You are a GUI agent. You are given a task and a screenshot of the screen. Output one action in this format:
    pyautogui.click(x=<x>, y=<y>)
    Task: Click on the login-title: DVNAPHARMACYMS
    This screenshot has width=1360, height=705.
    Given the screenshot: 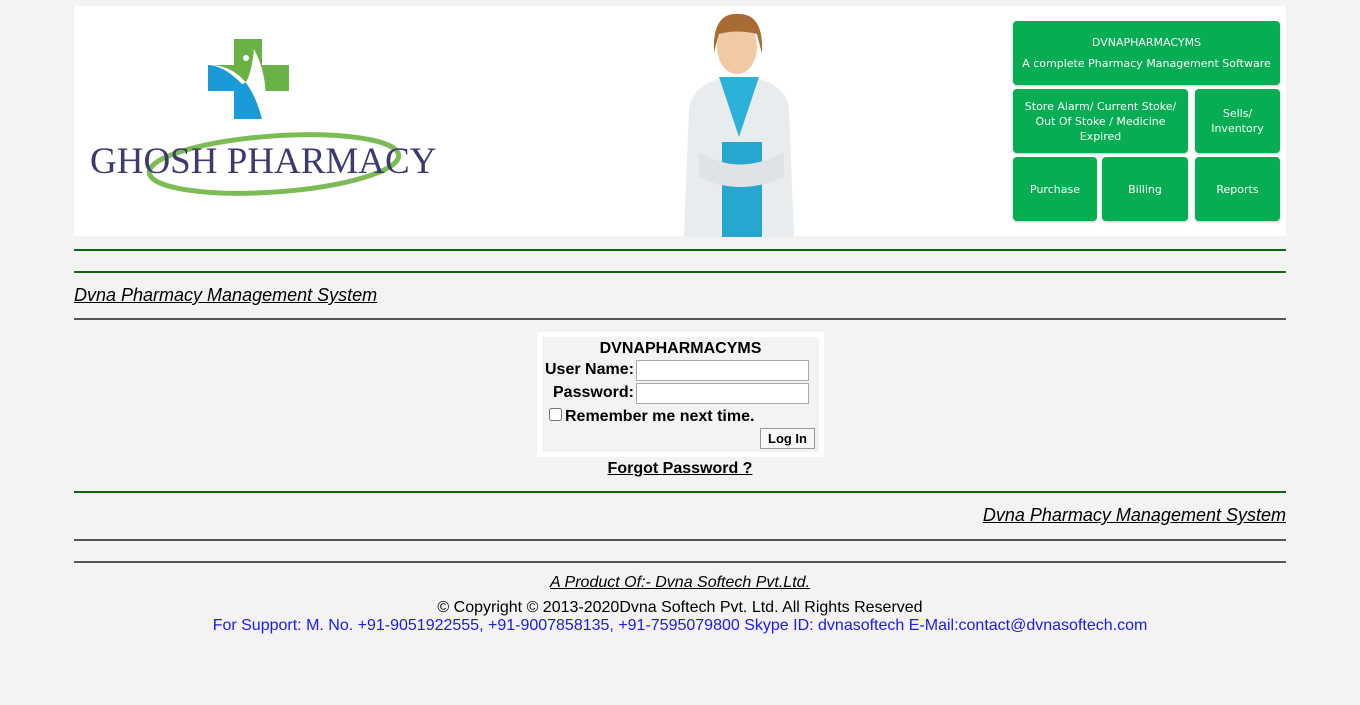 What is the action you would take?
    pyautogui.click(x=680, y=348)
    